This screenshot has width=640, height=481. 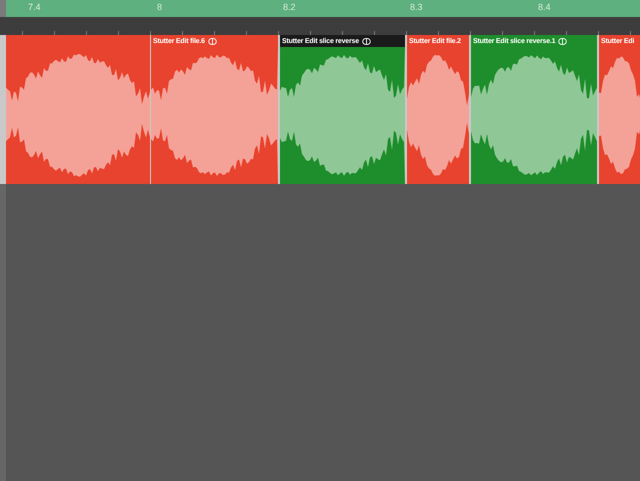 What do you see at coordinates (416, 7) in the screenshot?
I see `bar-number: 8.3` at bounding box center [416, 7].